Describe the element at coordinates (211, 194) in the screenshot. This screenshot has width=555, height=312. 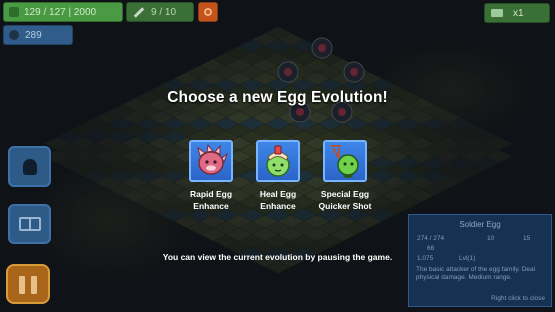
I see `choice-label-line1: Rapid Egg` at that location.